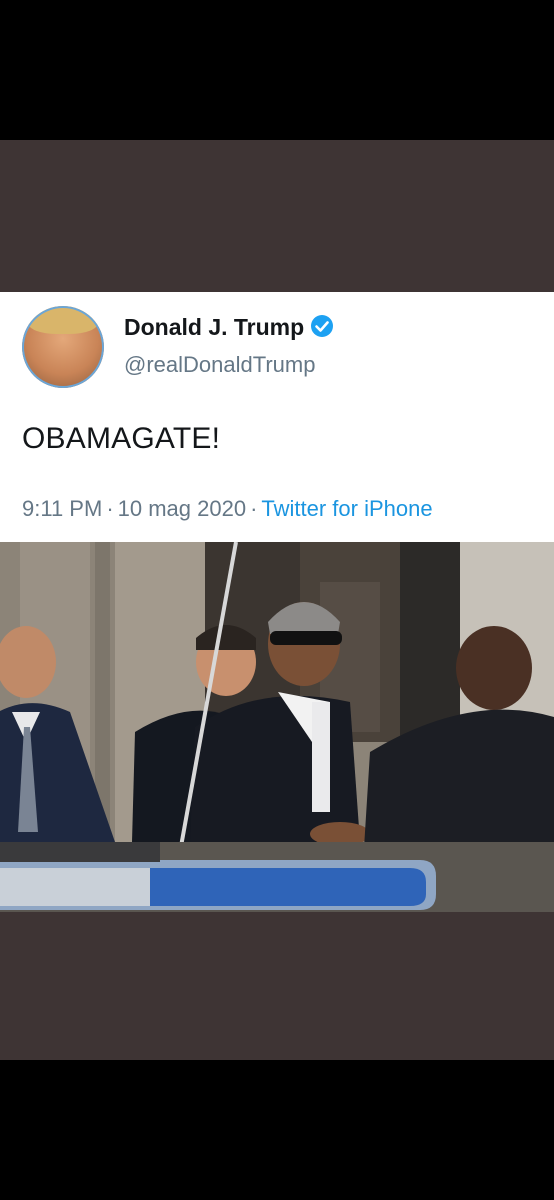 The height and width of the screenshot is (1200, 554). I want to click on avatar, so click(63, 347).